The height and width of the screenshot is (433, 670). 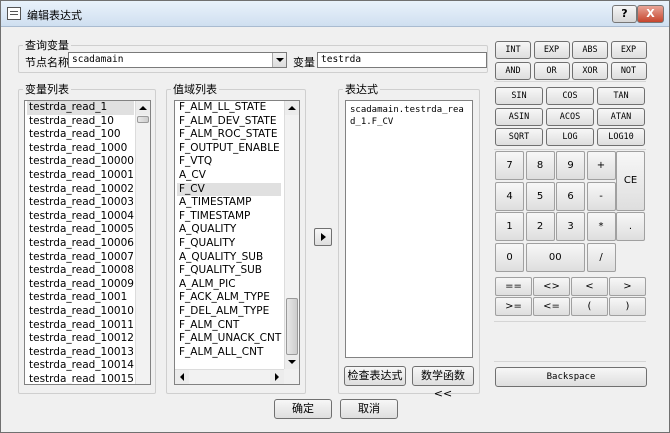 What do you see at coordinates (589, 286) in the screenshot?
I see `operator-button: <` at bounding box center [589, 286].